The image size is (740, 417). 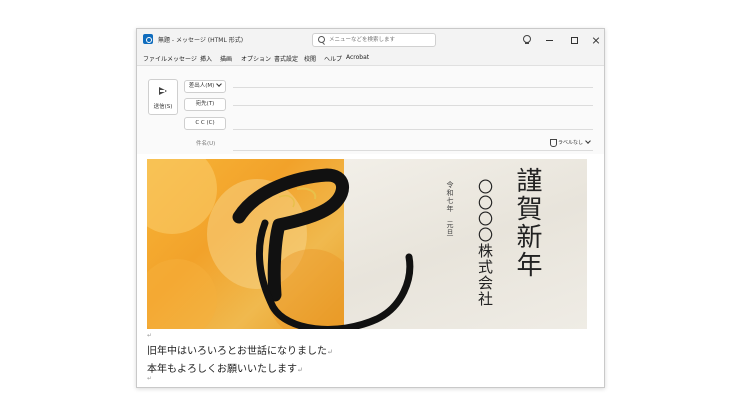 What do you see at coordinates (286, 58) in the screenshot?
I see `tab-format: 書式設定` at bounding box center [286, 58].